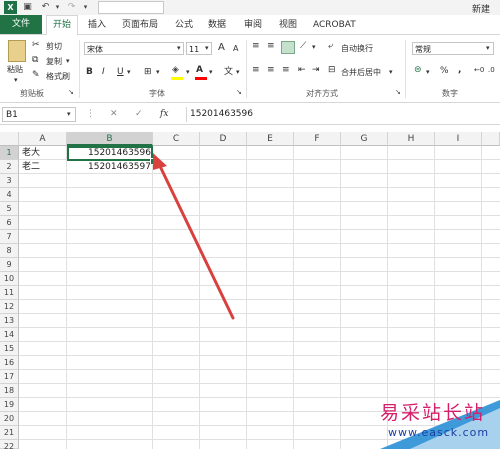 The width and height of the screenshot is (500, 454). I want to click on annotation-arrow-head, so click(160, 161).